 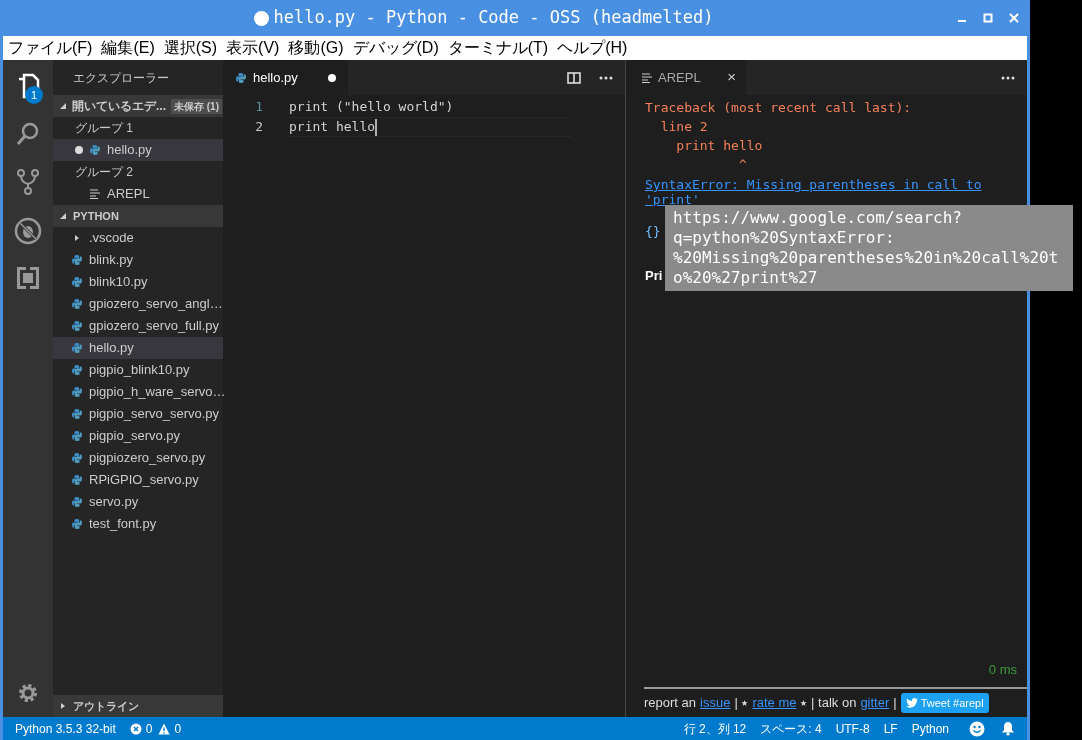 What do you see at coordinates (259, 107) in the screenshot?
I see `line-number: 1` at bounding box center [259, 107].